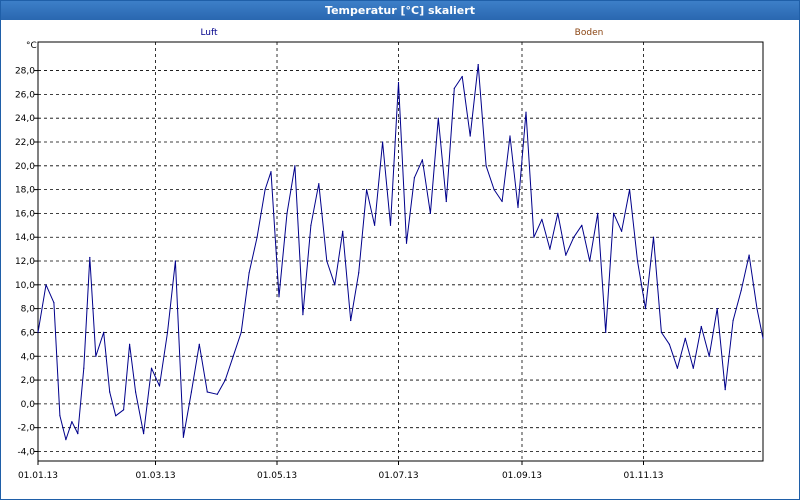  I want to click on x-tick-label: 01.09.13, so click(522, 476).